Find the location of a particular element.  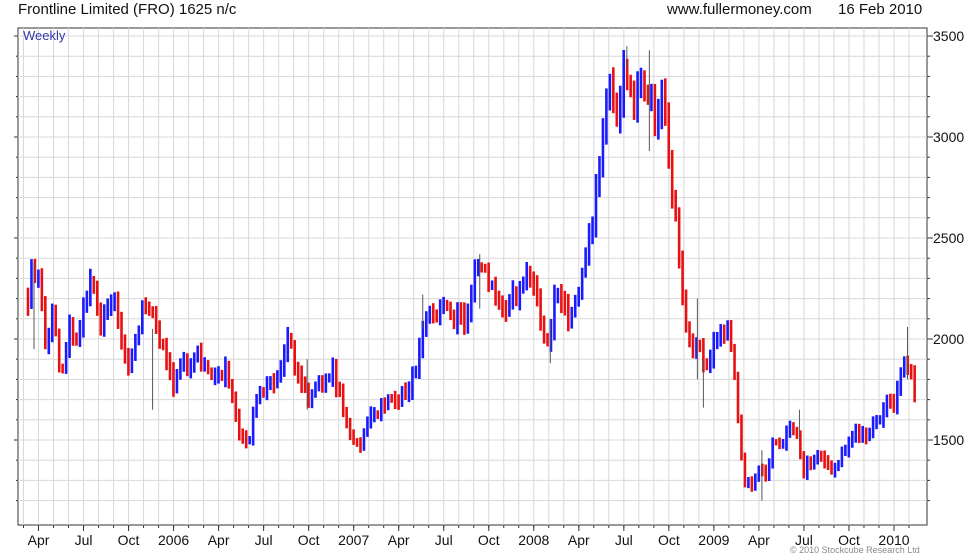

y-tick-label: 1500 is located at coordinates (948, 440).